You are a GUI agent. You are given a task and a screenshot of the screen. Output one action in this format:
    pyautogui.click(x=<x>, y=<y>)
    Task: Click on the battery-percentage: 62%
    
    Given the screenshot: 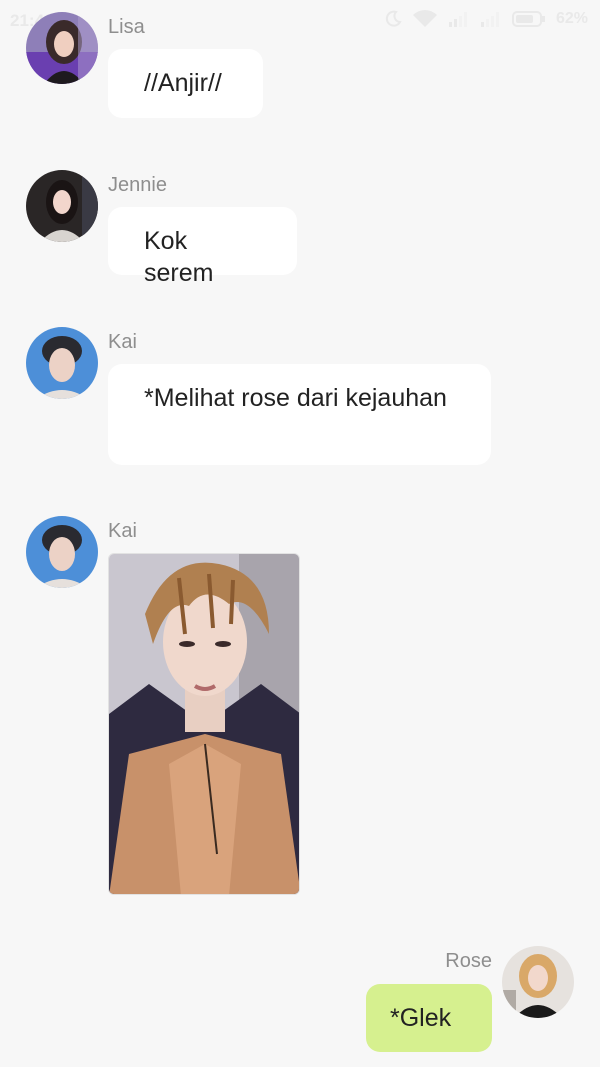 What is the action you would take?
    pyautogui.click(x=571, y=18)
    